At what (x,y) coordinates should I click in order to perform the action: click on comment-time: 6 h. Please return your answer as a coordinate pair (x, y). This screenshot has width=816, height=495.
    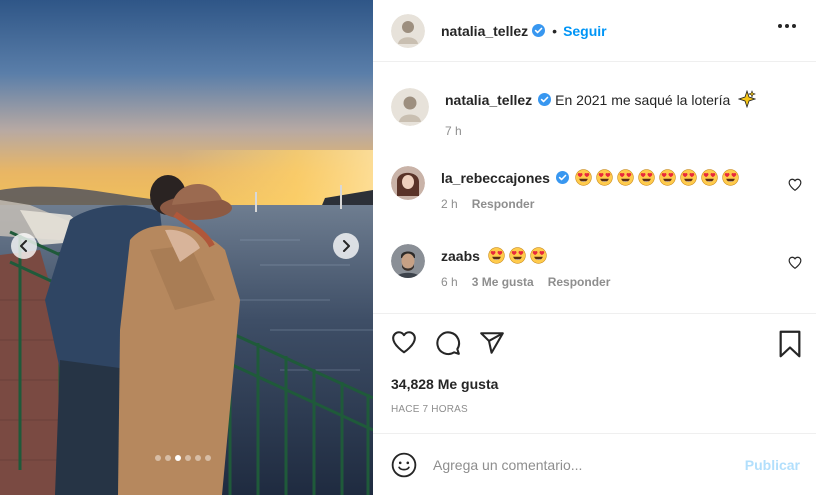
    Looking at the image, I should click on (449, 282).